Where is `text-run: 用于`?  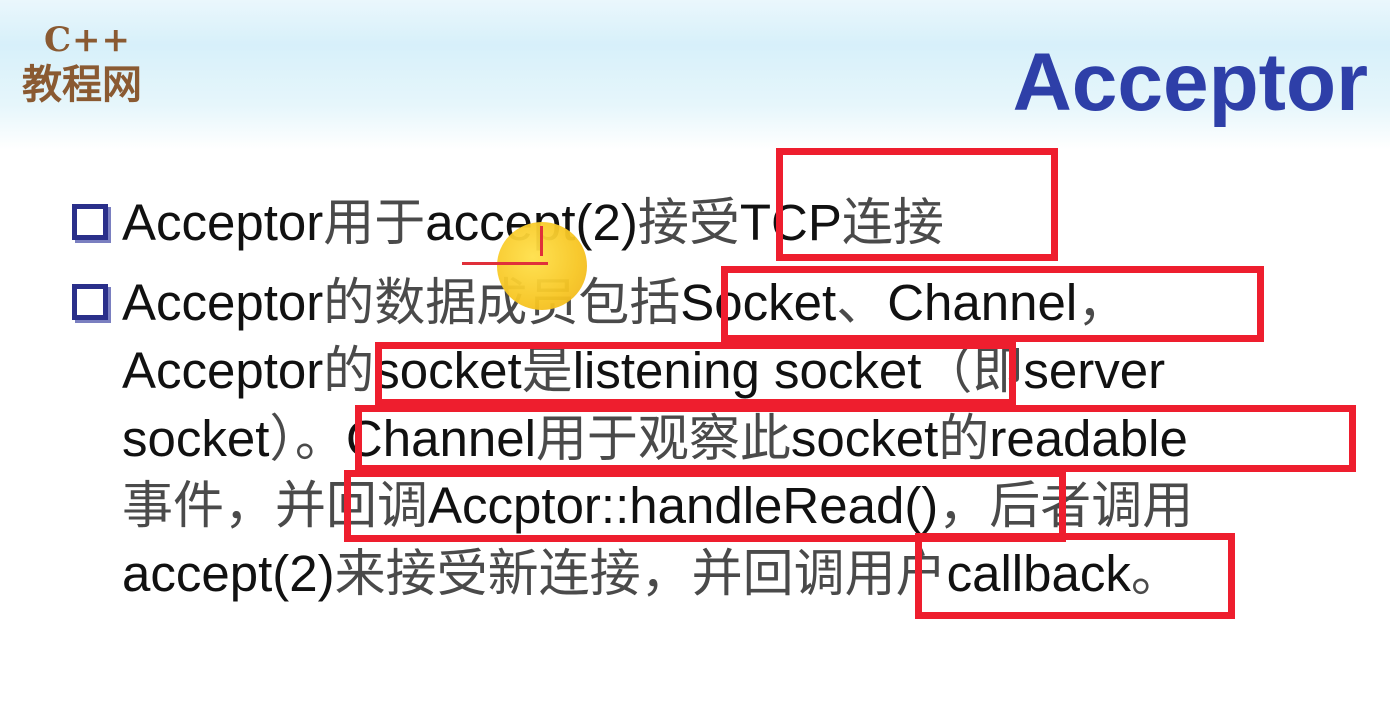
text-run: 用于 is located at coordinates (374, 222).